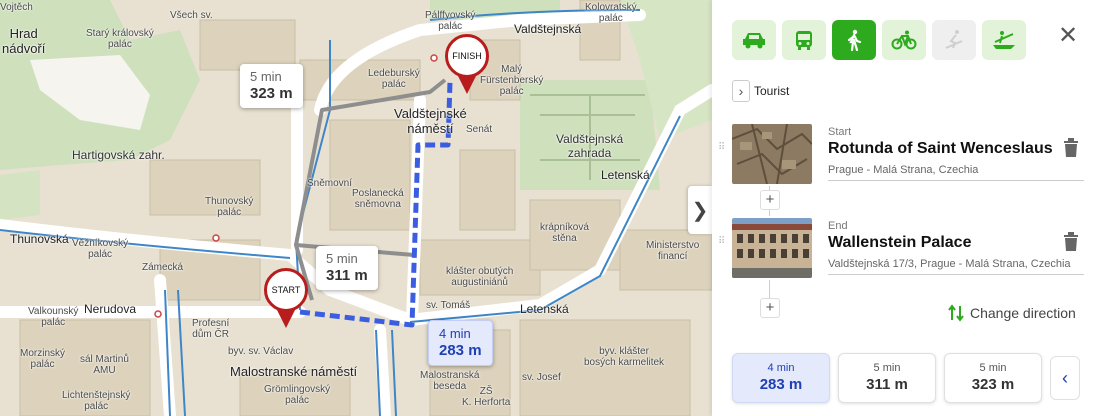 The height and width of the screenshot is (416, 1112). What do you see at coordinates (611, 13) in the screenshot?
I see `map-label: Kolovratský palác` at bounding box center [611, 13].